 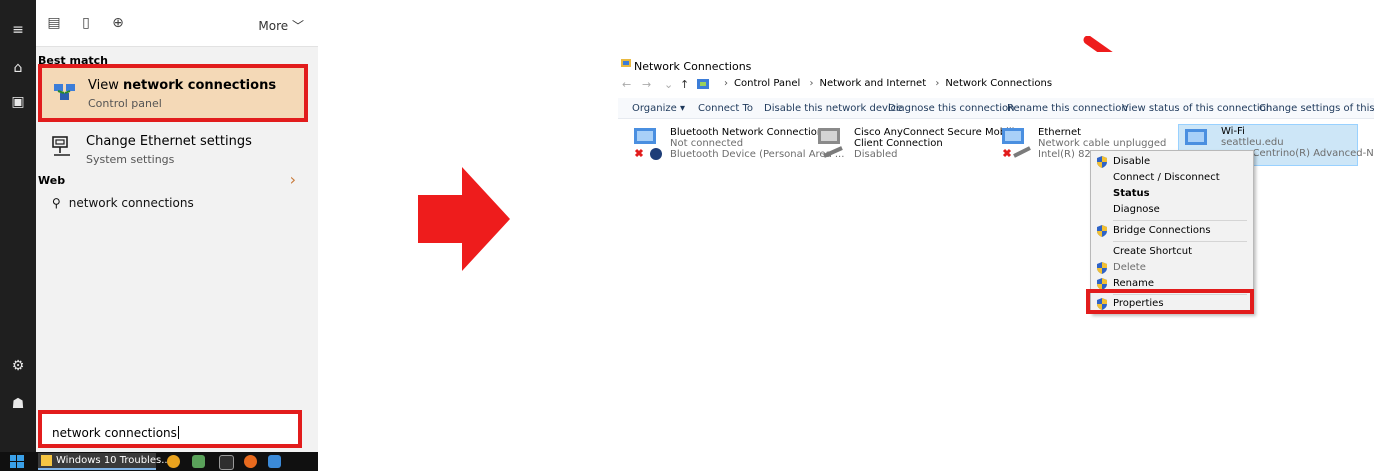 I want to click on hamburger-icon: ≡, so click(x=18, y=30).